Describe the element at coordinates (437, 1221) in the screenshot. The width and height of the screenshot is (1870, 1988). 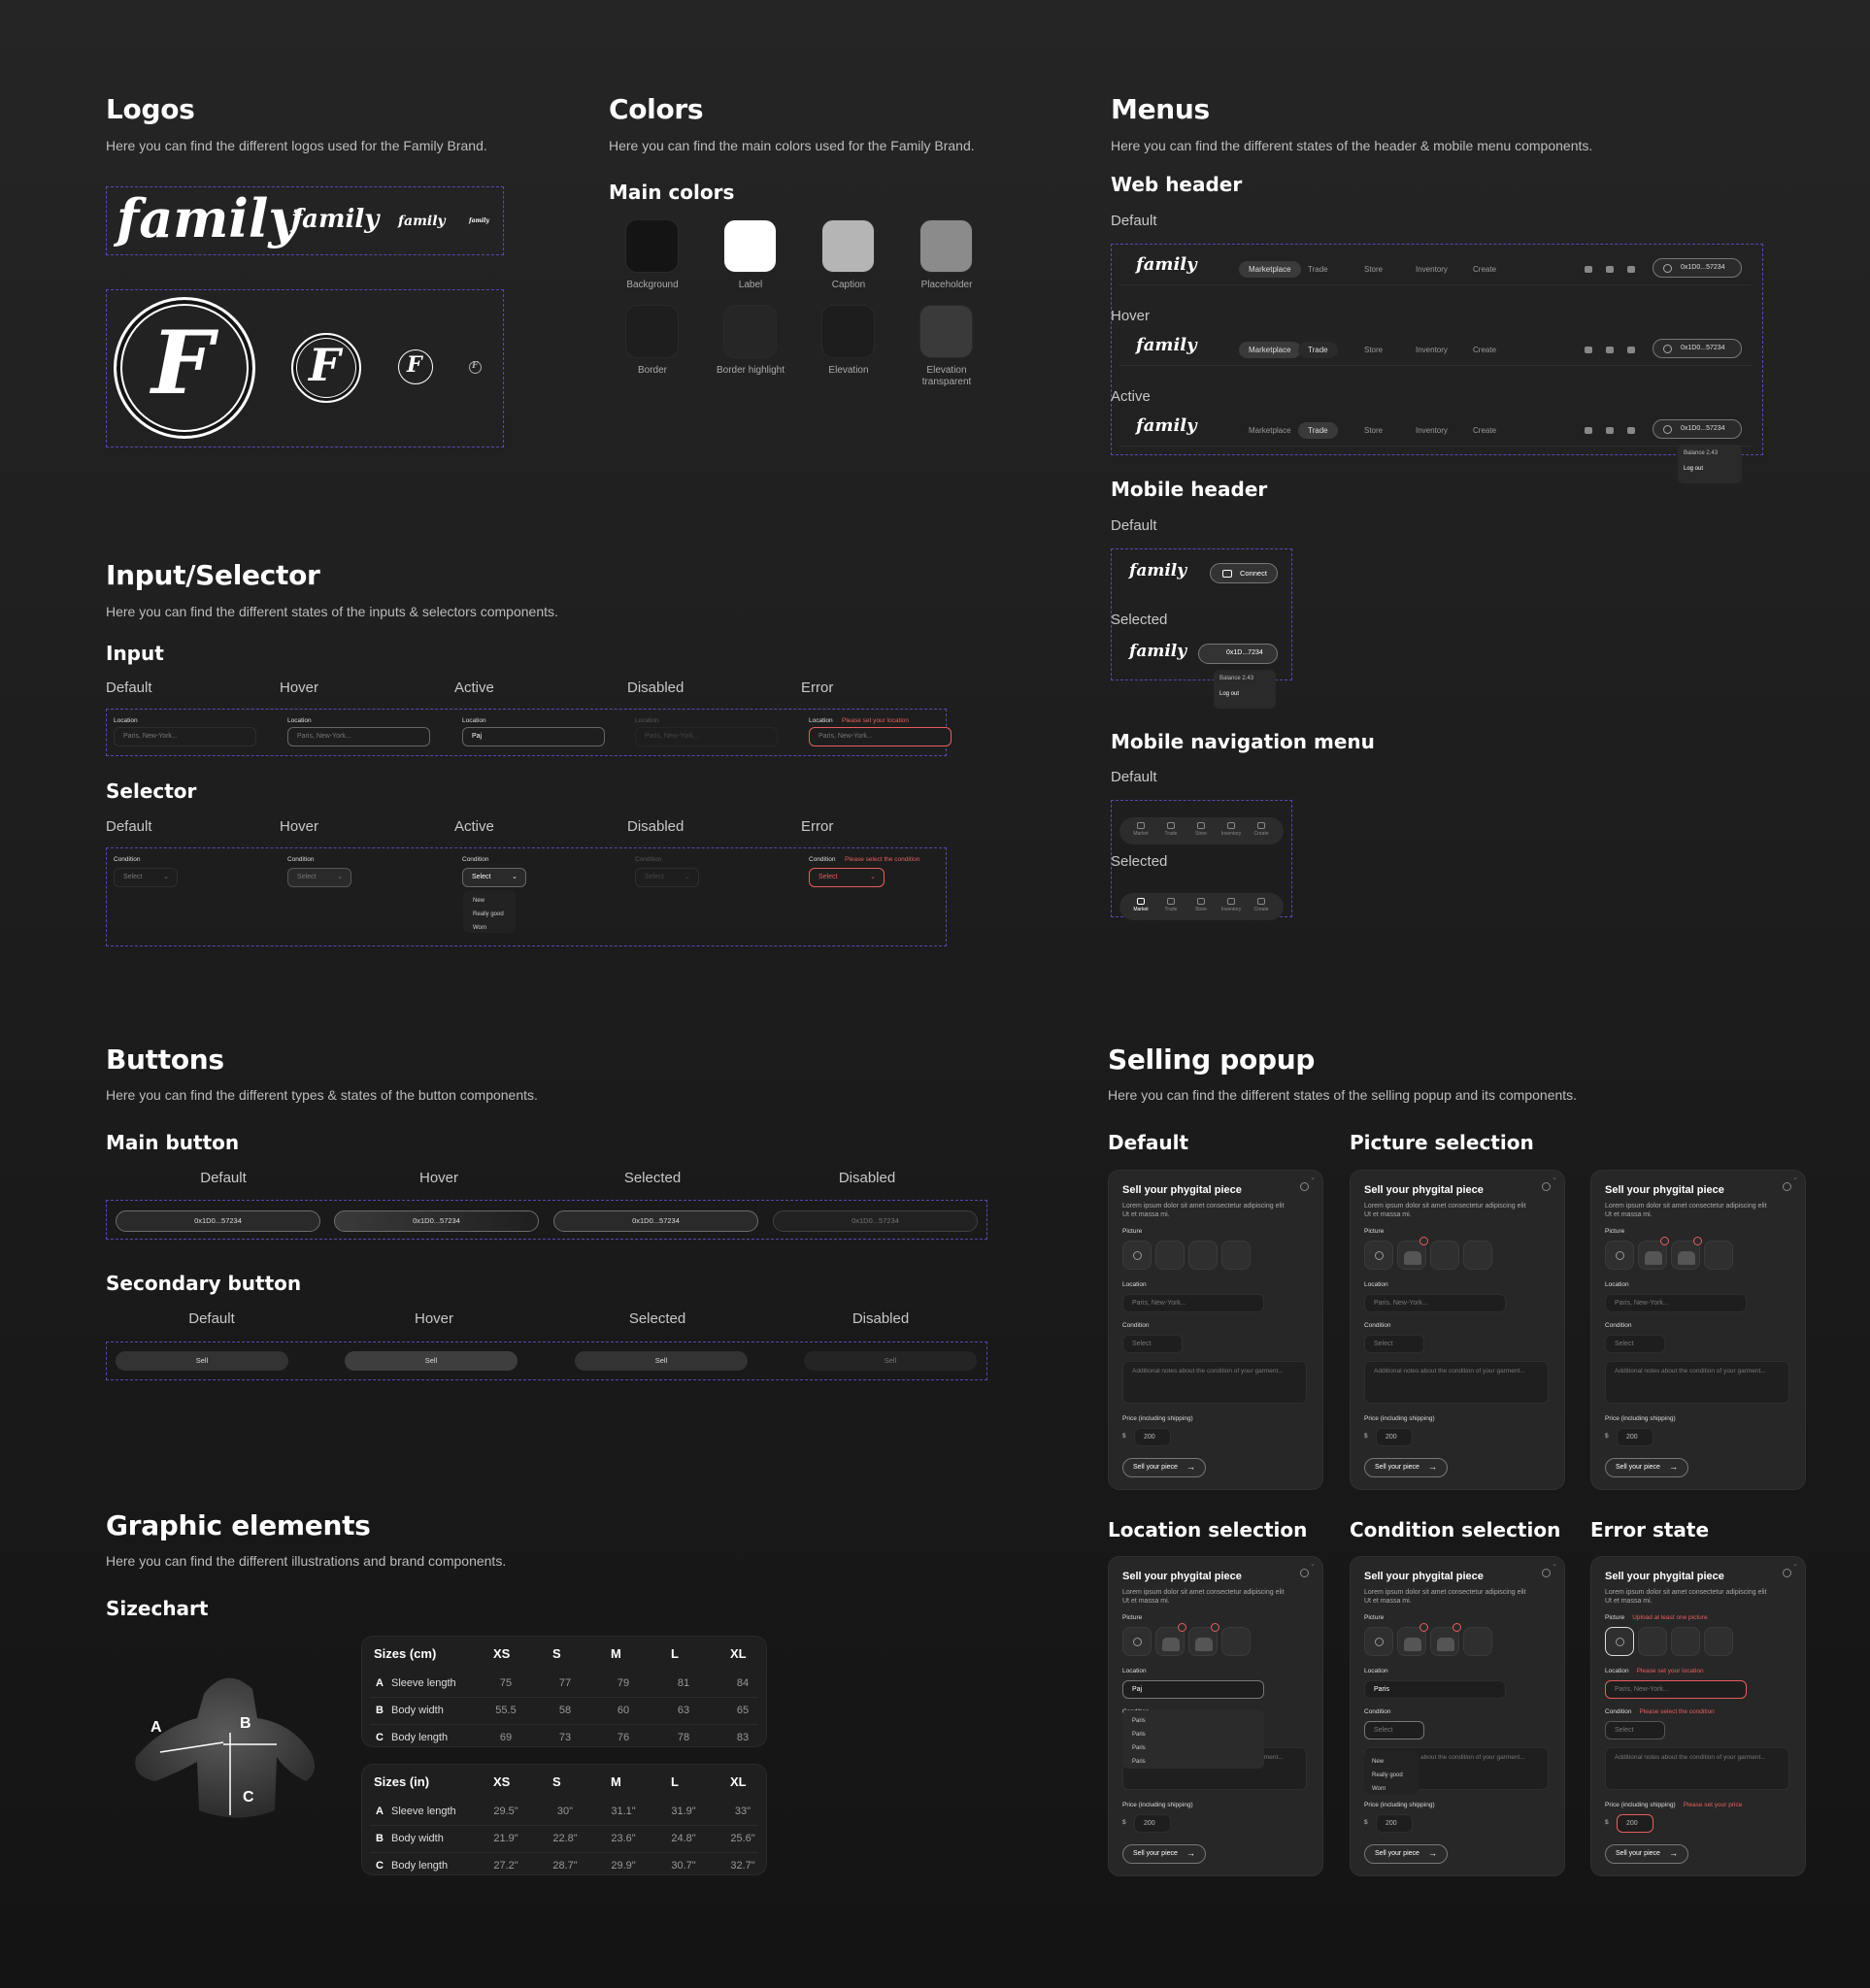
I see `main-button-hover: 0x1D0...57234` at that location.